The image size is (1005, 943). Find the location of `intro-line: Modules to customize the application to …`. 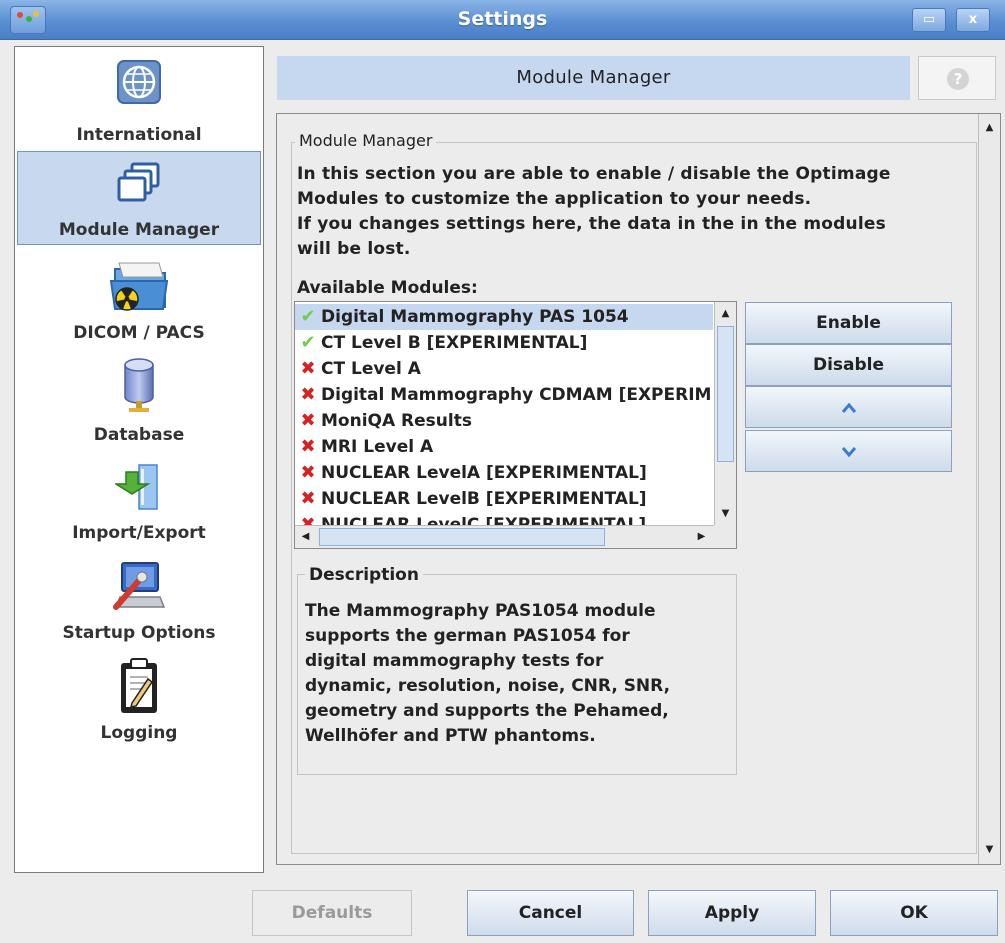

intro-line: Modules to customize the application to … is located at coordinates (554, 199).